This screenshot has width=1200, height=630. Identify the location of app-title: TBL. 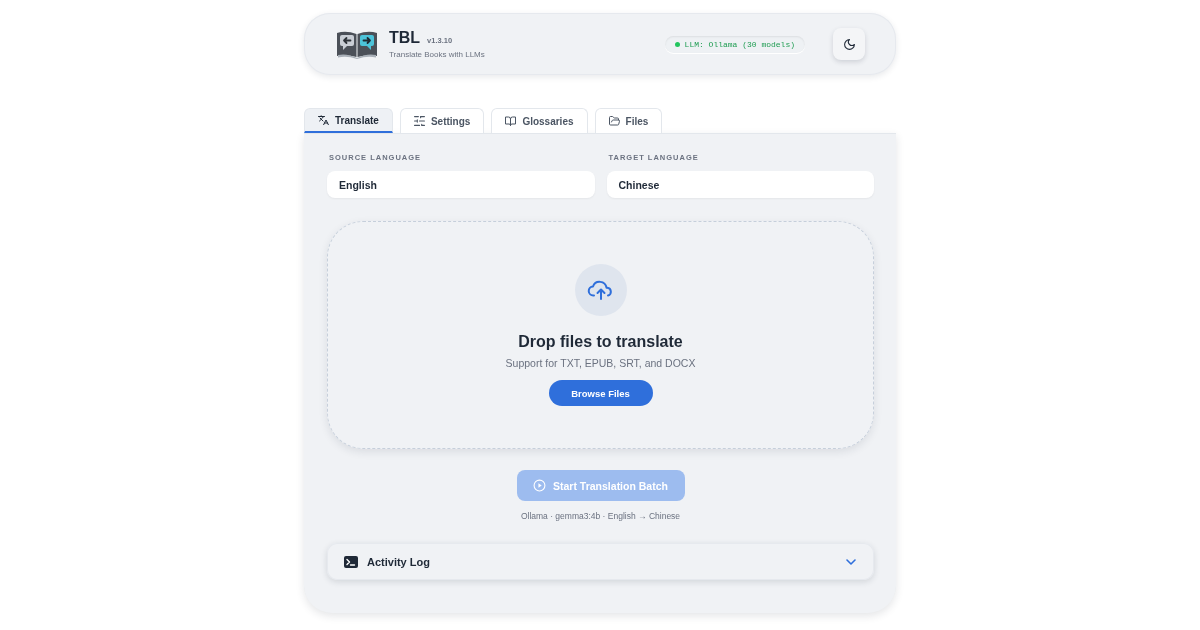
(405, 38).